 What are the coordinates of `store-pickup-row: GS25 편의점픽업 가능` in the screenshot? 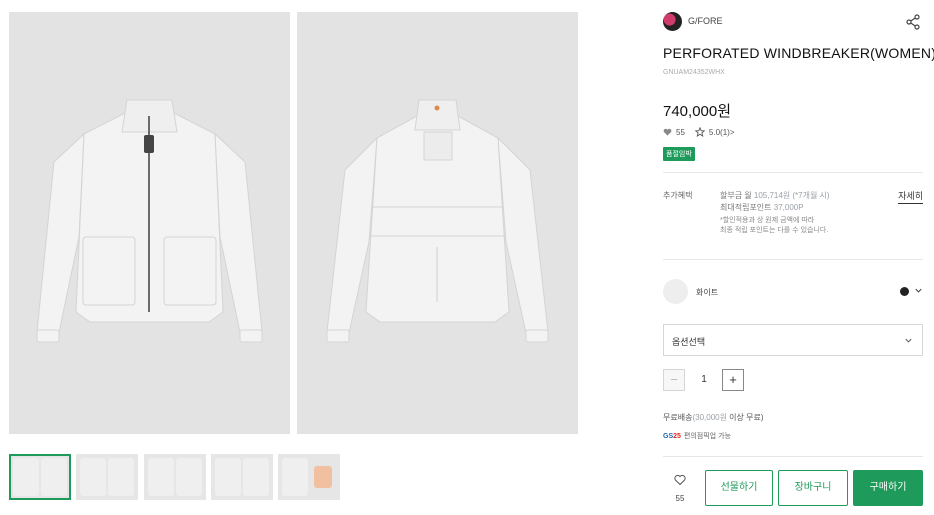 It's located at (697, 436).